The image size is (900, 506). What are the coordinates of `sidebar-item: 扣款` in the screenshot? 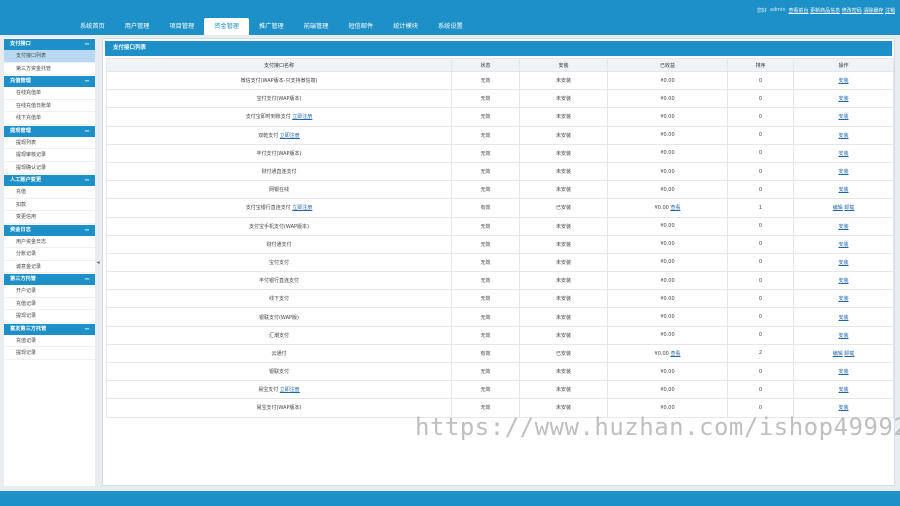 It's located at (49, 205).